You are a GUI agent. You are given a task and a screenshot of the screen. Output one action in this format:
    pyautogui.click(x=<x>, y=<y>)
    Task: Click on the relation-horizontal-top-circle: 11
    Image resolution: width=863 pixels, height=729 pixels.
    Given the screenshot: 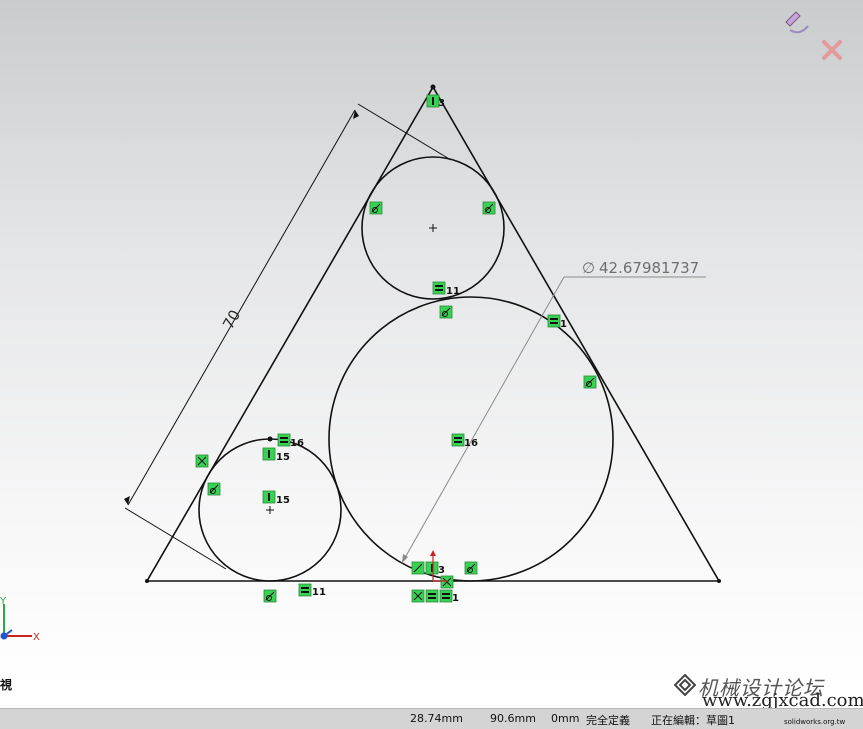 What is the action you would take?
    pyautogui.click(x=446, y=289)
    